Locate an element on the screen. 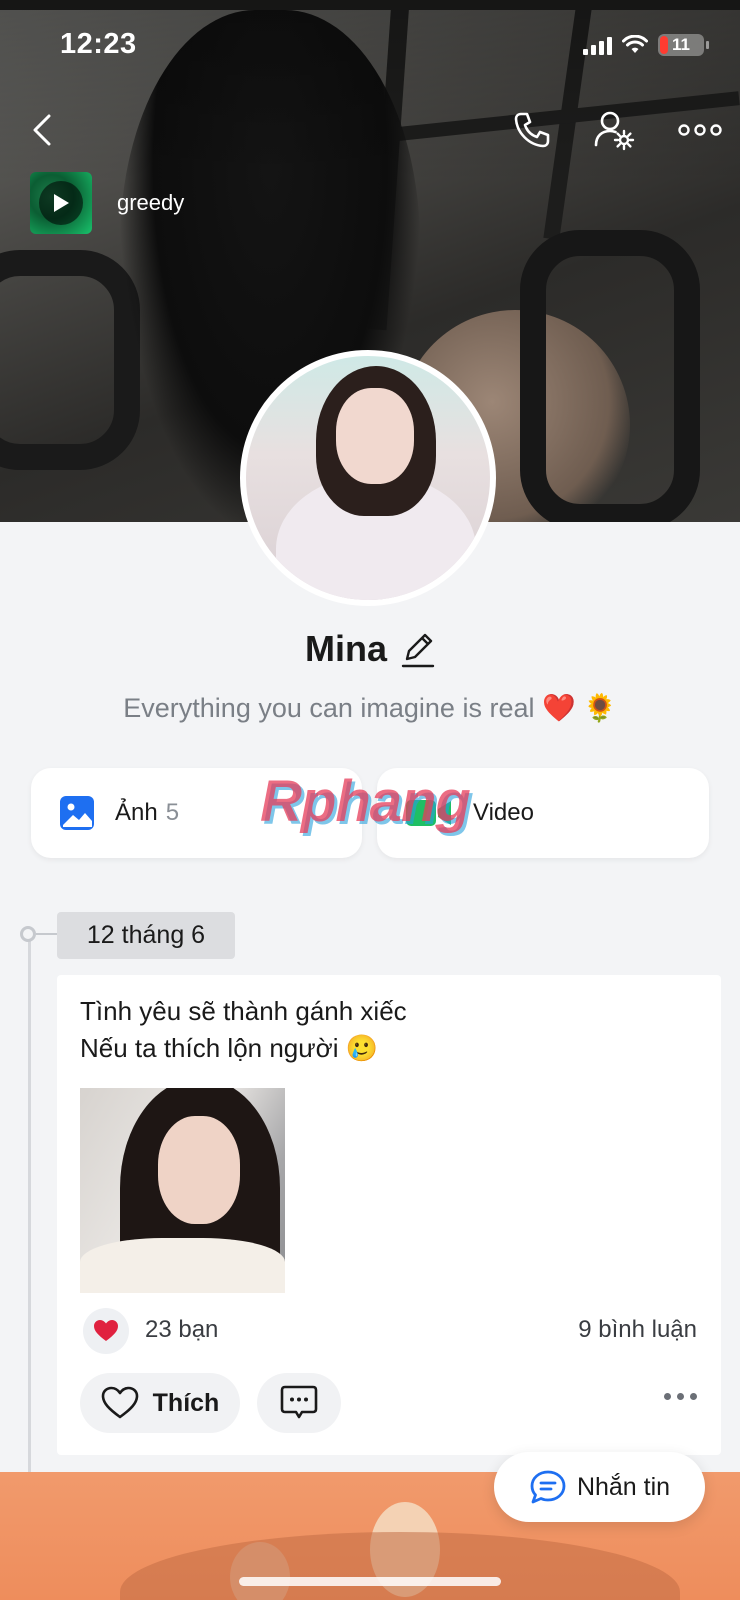 The height and width of the screenshot is (1600, 740). edit-pencil-icon is located at coordinates (418, 649).